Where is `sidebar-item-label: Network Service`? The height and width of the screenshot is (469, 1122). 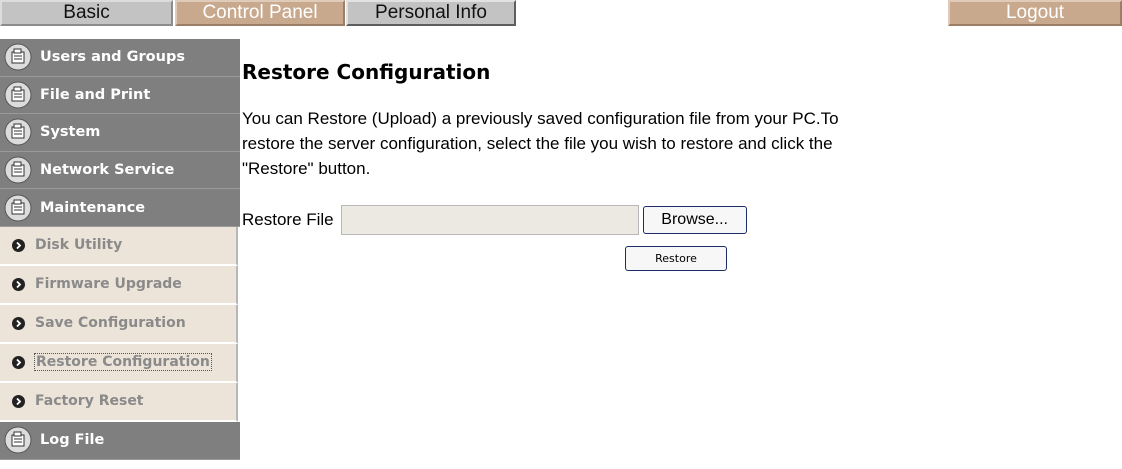 sidebar-item-label: Network Service is located at coordinates (107, 170).